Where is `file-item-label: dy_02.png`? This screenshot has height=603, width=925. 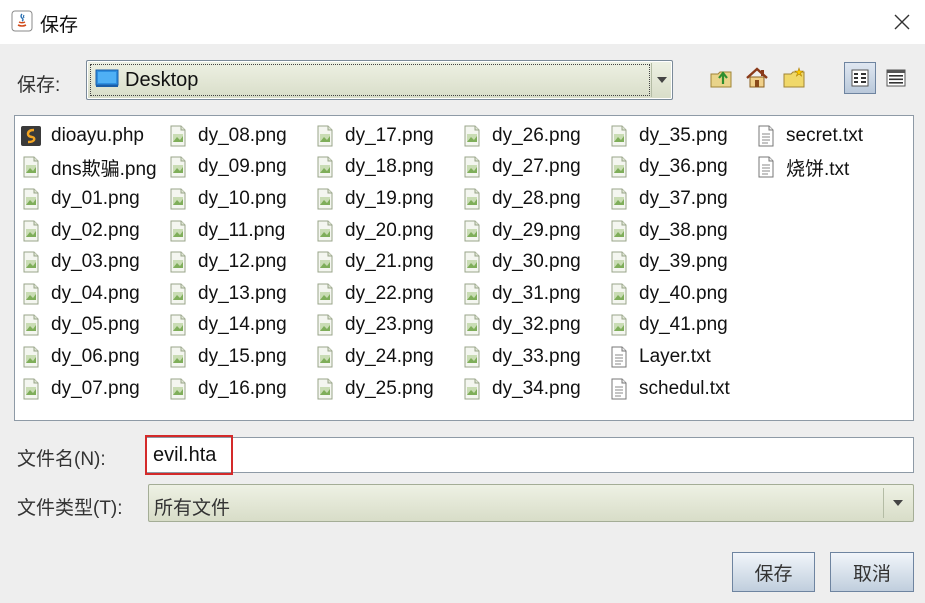
file-item-label: dy_02.png is located at coordinates (95, 230).